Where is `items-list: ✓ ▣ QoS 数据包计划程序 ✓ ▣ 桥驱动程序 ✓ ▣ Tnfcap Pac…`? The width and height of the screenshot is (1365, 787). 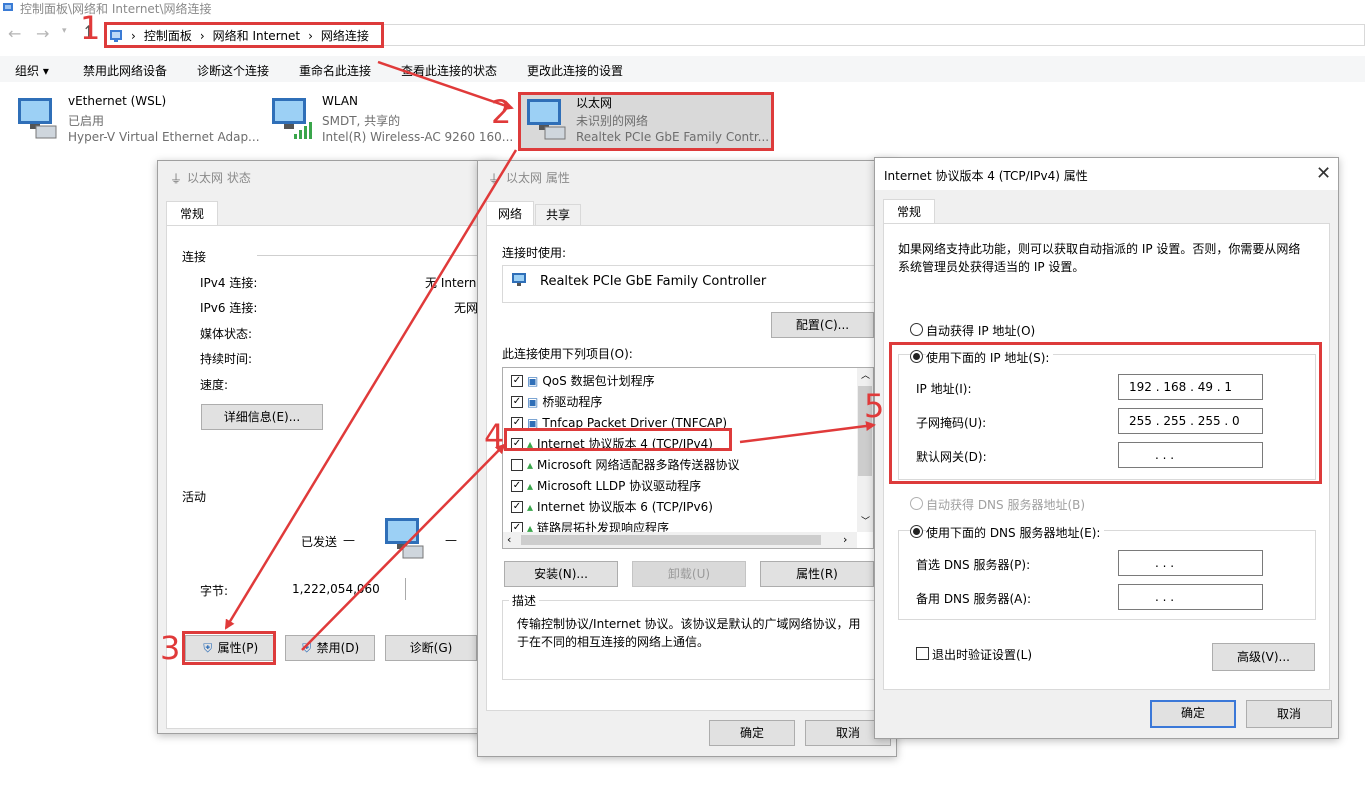 items-list: ✓ ▣ QoS 数据包计划程序 ✓ ▣ 桥驱动程序 ✓ ▣ Tnfcap Pac… is located at coordinates (688, 458).